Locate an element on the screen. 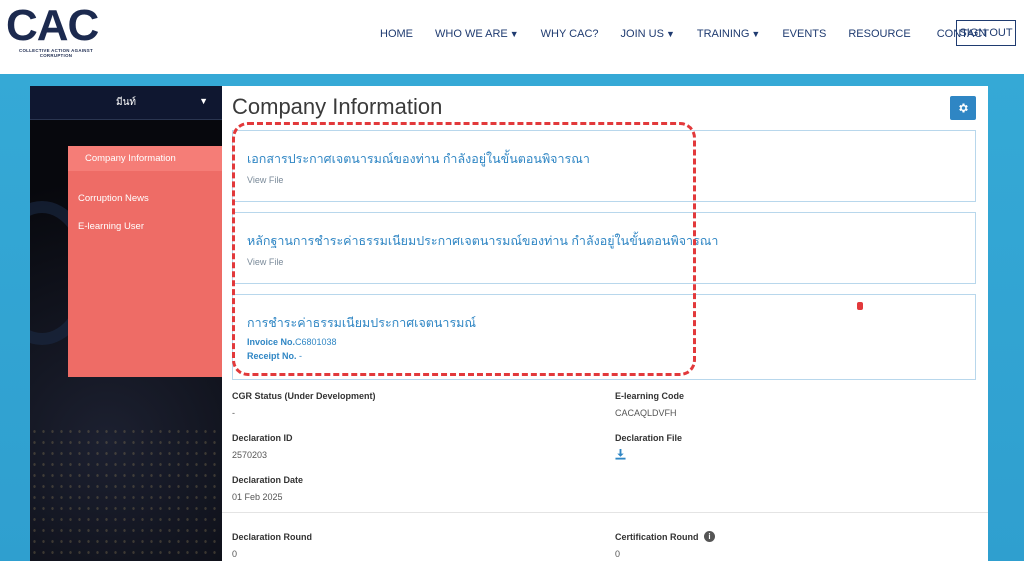 Image resolution: width=1024 pixels, height=561 pixels. nav-label: WHY CAC? is located at coordinates (569, 34).